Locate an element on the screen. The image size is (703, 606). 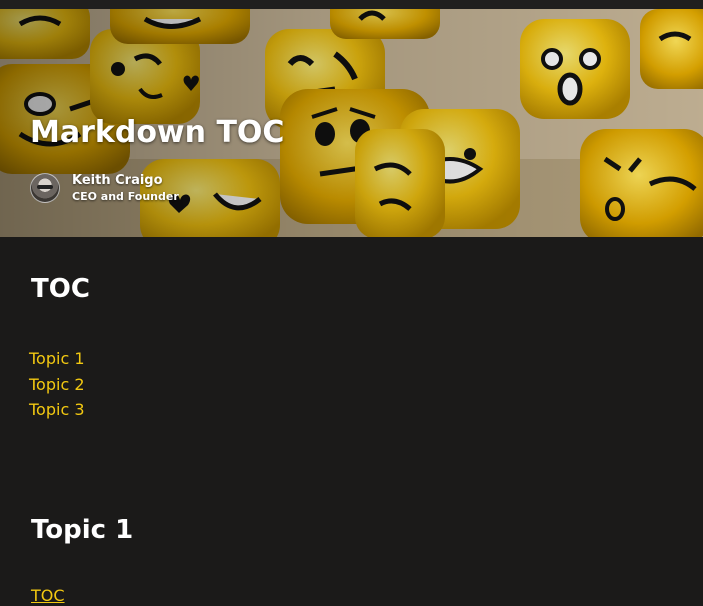
toc-item: Topic 1 is located at coordinates (57, 359).